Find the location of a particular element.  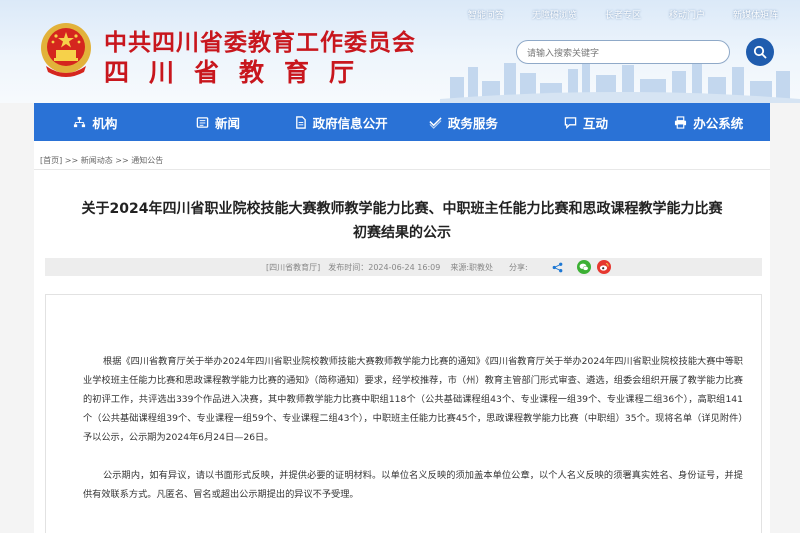

nav-item-news: 新闻 is located at coordinates (218, 122).